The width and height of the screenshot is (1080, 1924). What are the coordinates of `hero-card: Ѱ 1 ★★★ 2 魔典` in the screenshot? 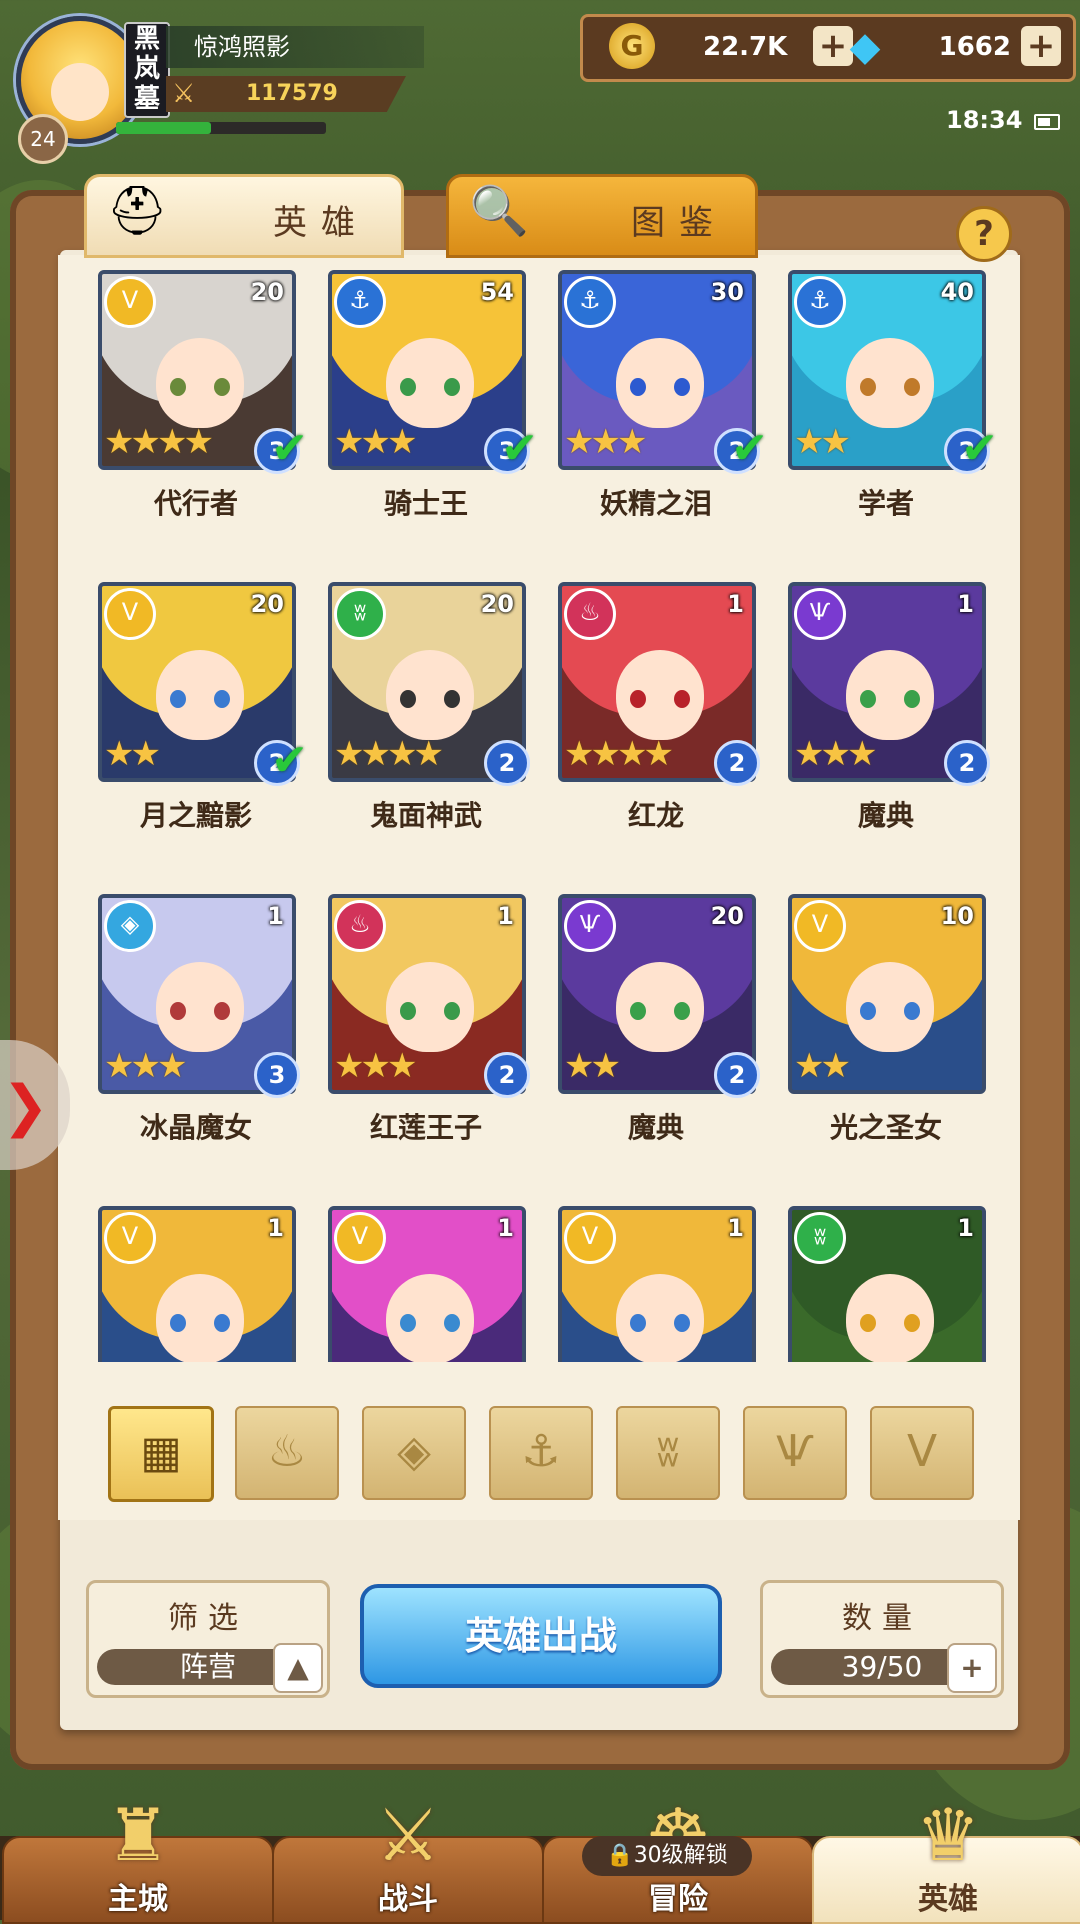 It's located at (889, 707).